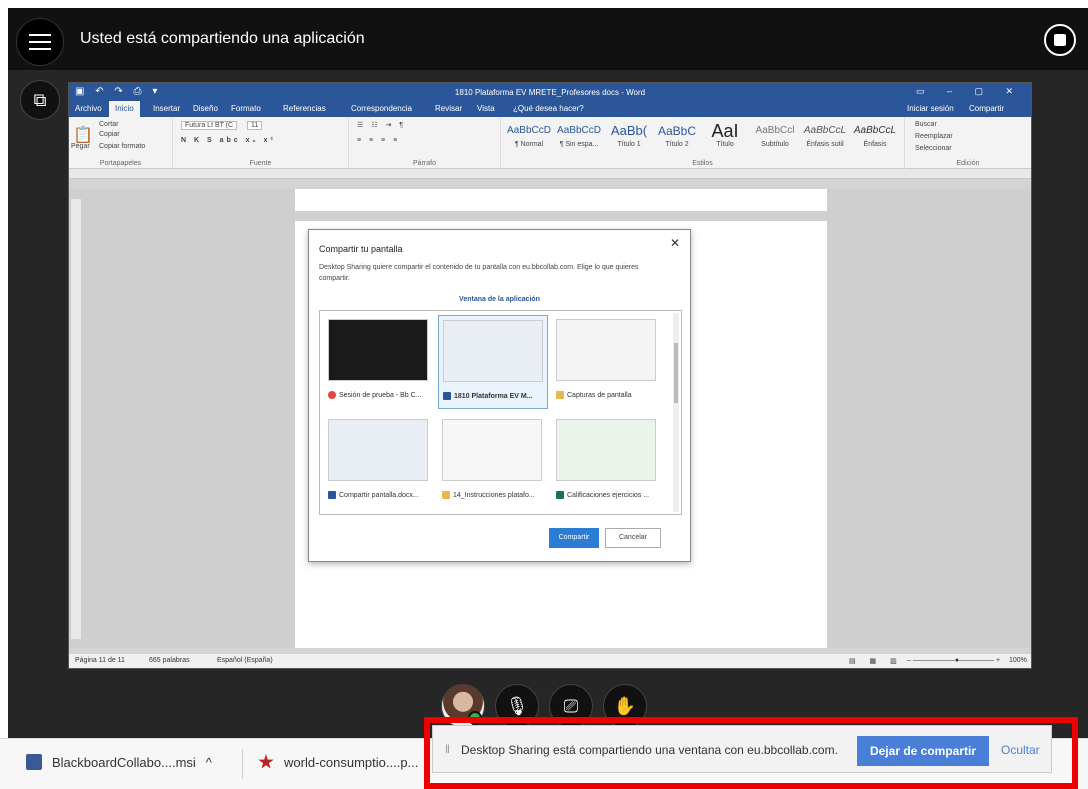 The height and width of the screenshot is (789, 1088). I want to click on paste-button: Pegar, so click(80, 146).